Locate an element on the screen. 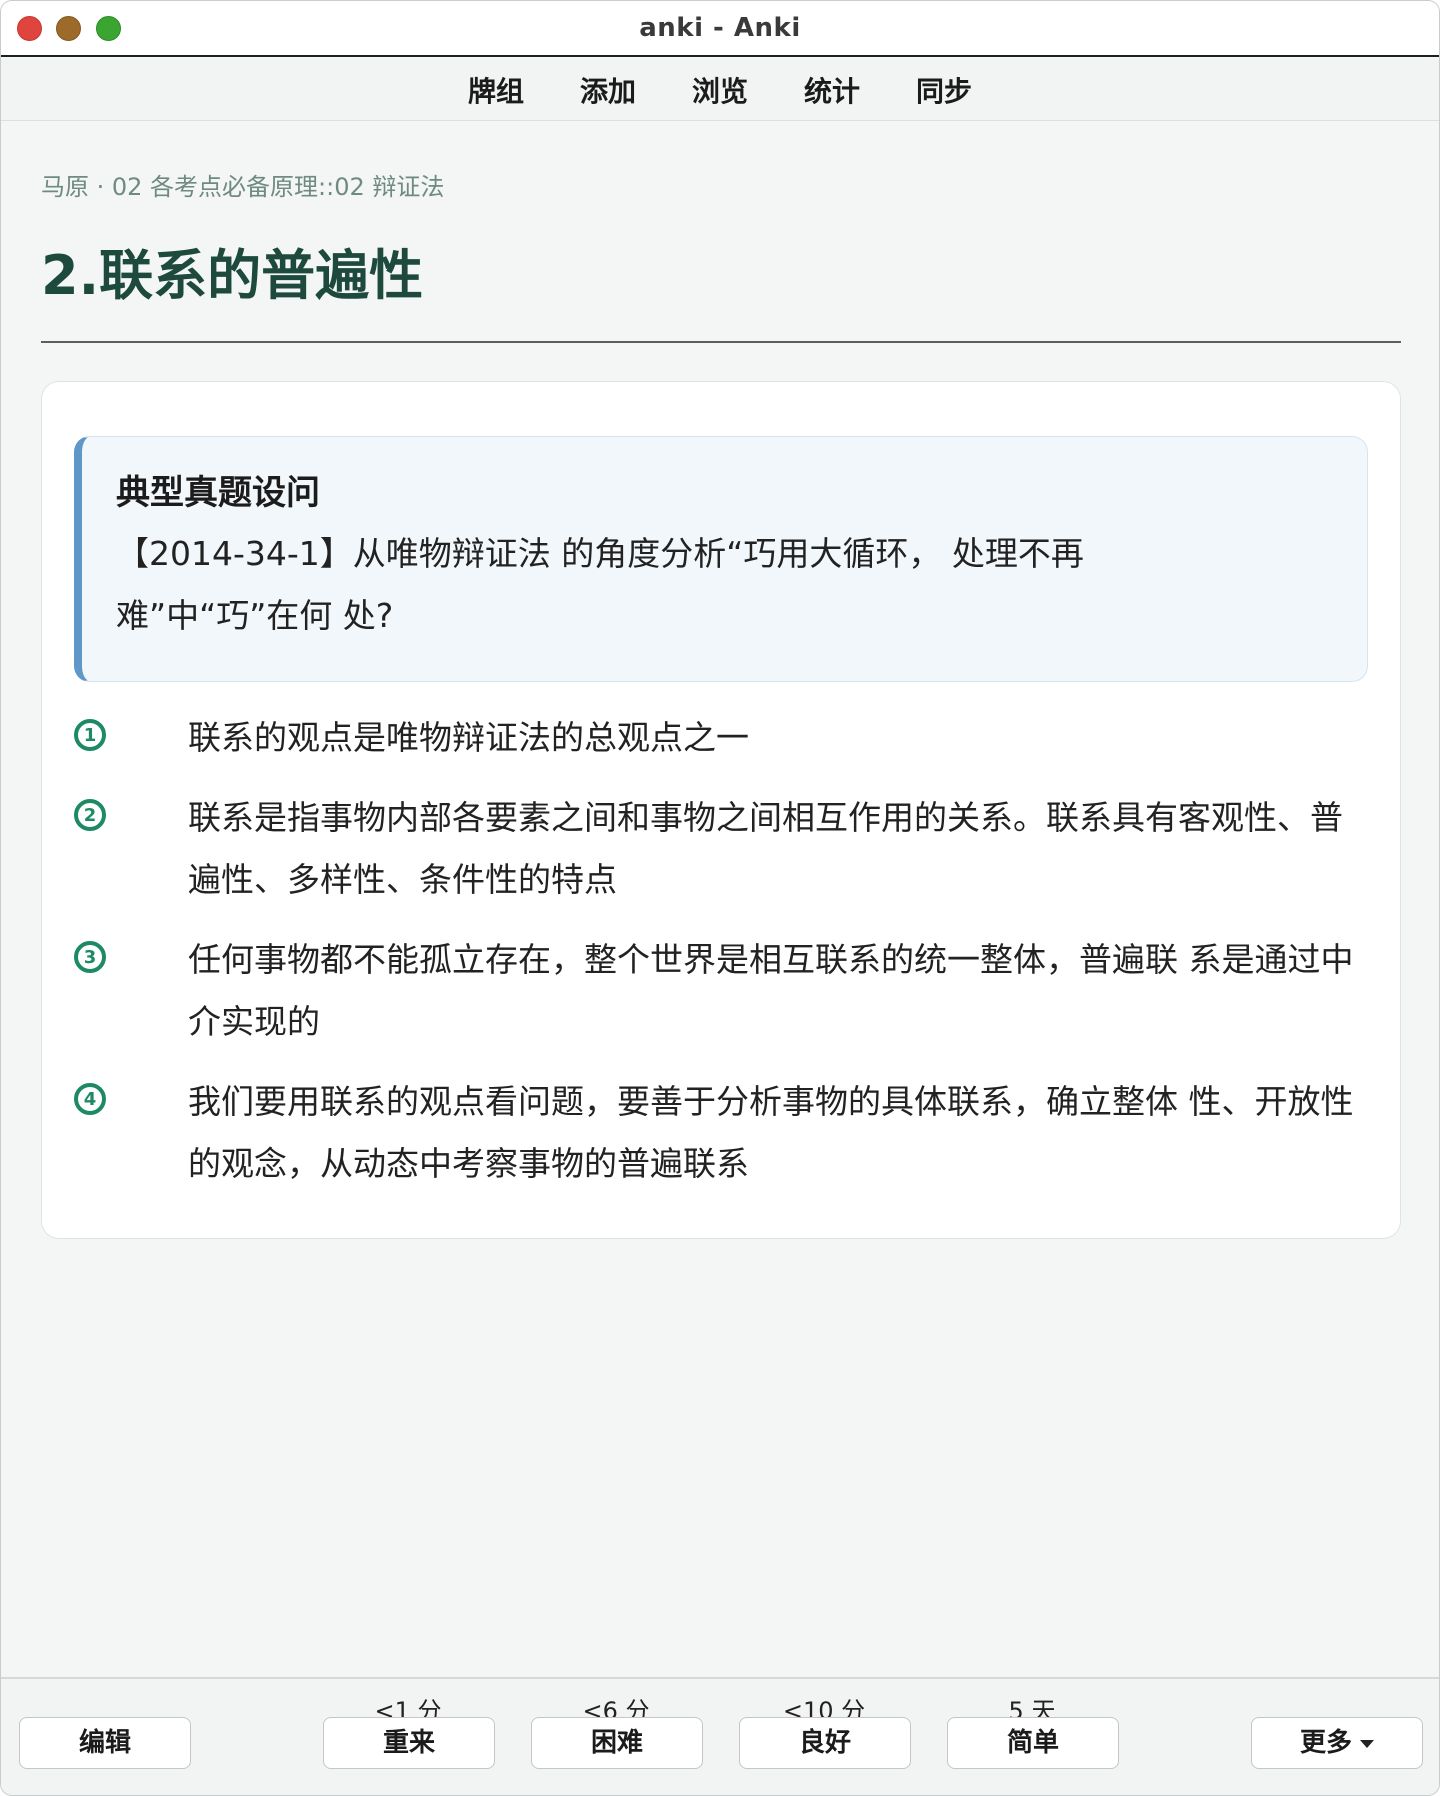  circled-number-icon: 1 is located at coordinates (90, 735).